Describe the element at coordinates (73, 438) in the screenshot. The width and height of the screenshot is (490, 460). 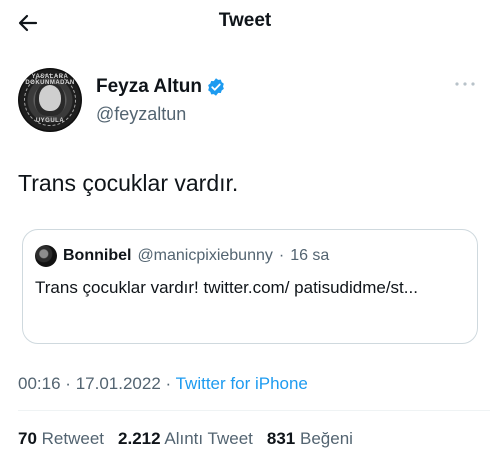
I see `retweets-label: Retweet` at that location.